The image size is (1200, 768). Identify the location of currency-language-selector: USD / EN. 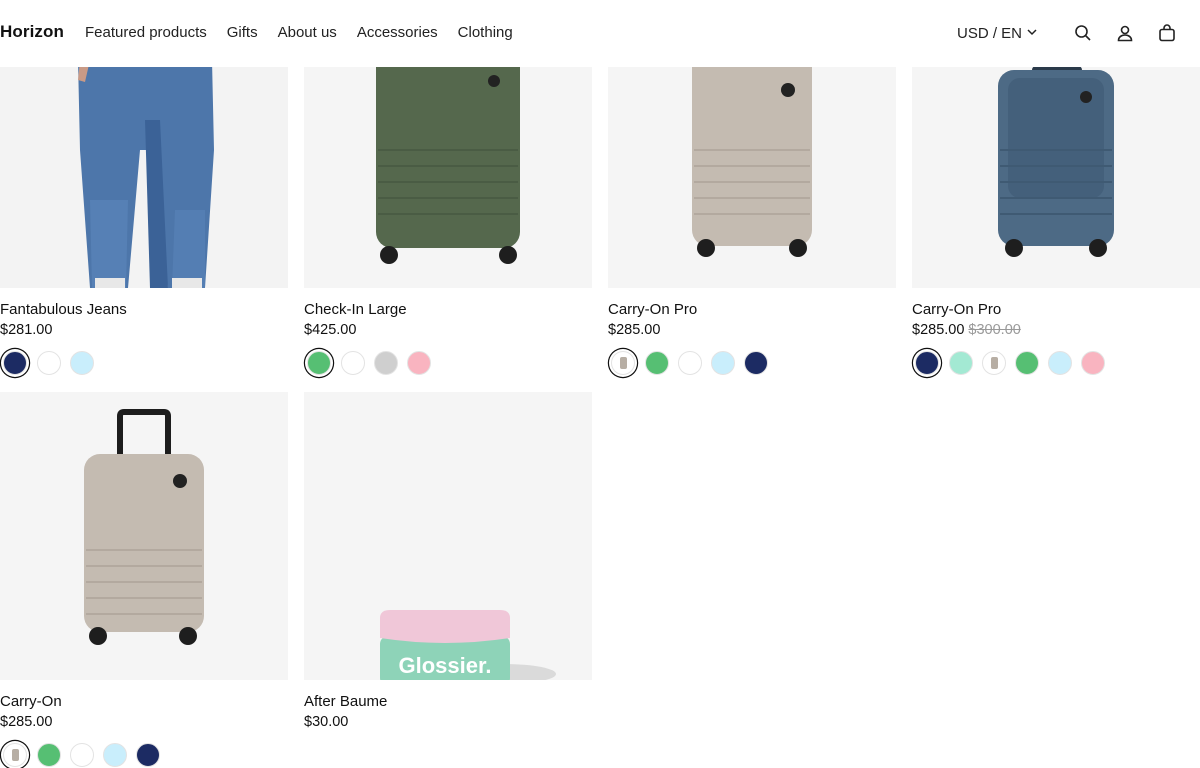
(997, 33).